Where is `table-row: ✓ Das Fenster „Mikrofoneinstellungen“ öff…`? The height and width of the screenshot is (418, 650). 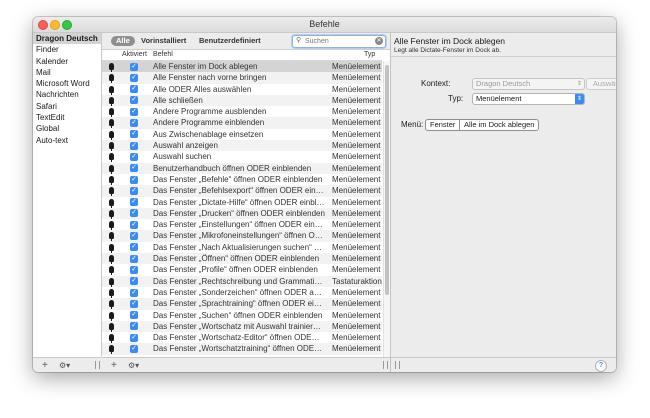
table-row: ✓ Das Fenster „Mikrofoneinstellungen“ öff… is located at coordinates (242, 236).